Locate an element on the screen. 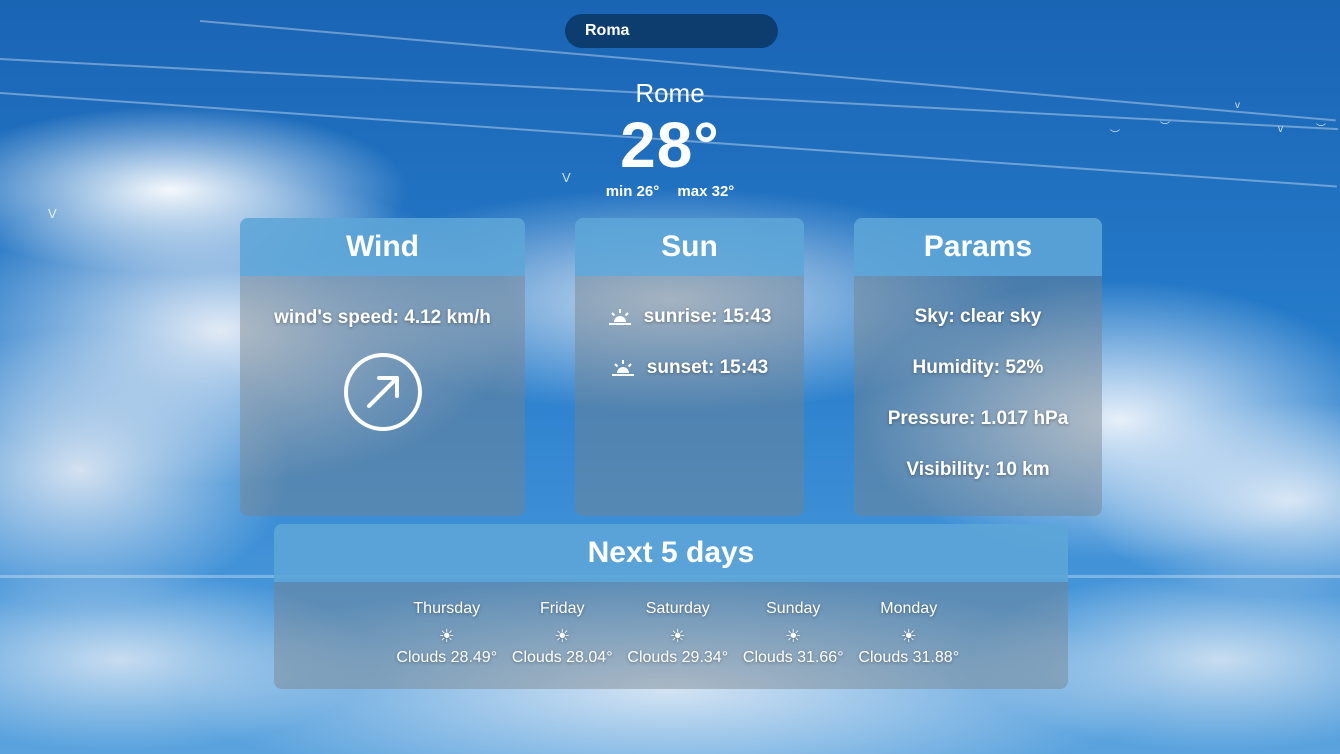 The width and height of the screenshot is (1340, 754). forecast-day: Friday ☀ Clouds 28.04° is located at coordinates (563, 633).